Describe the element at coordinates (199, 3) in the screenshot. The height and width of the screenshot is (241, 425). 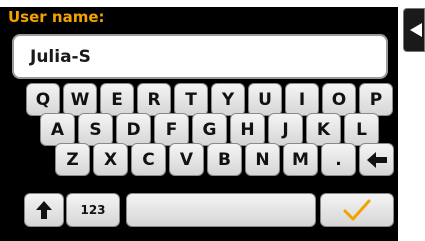
I see `top-strip` at that location.